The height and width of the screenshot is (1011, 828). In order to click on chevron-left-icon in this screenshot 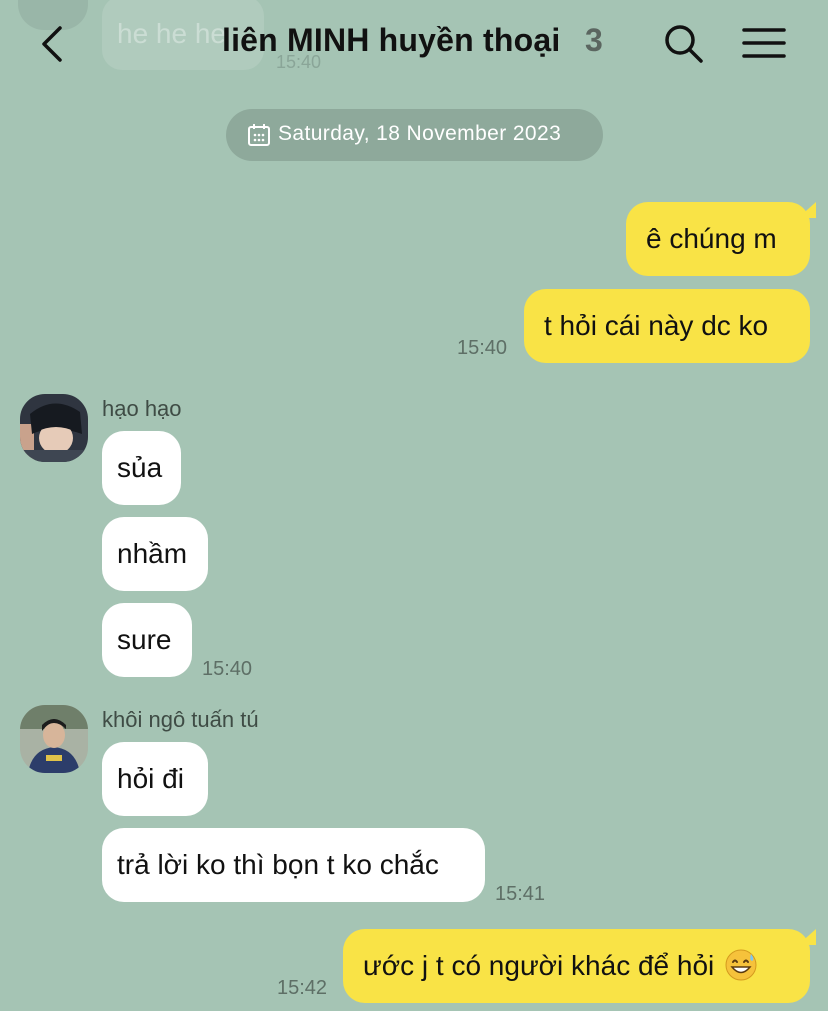, I will do `click(52, 44)`.